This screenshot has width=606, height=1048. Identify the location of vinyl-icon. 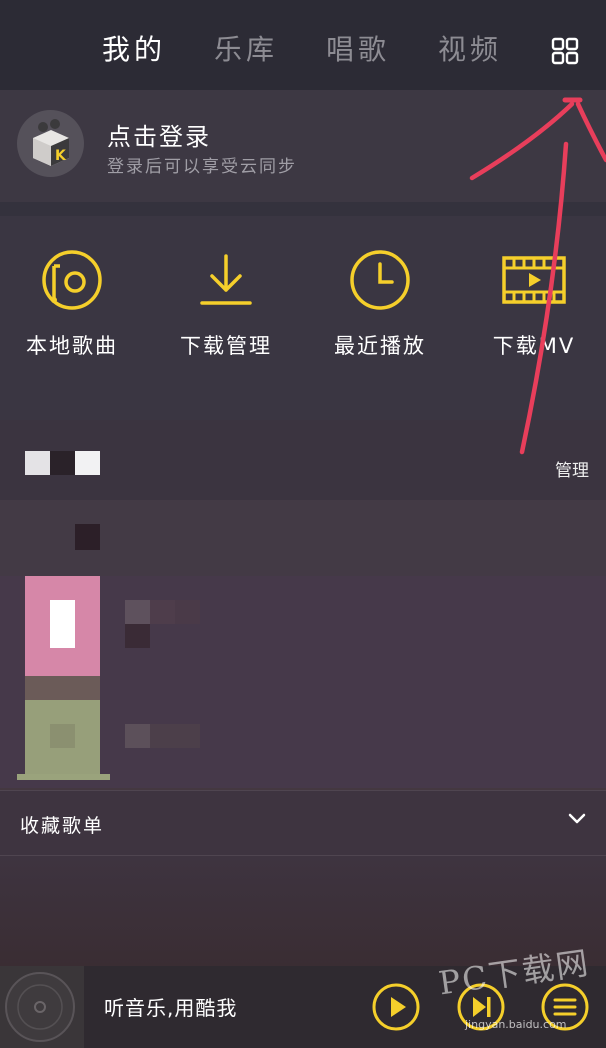
(40, 1007).